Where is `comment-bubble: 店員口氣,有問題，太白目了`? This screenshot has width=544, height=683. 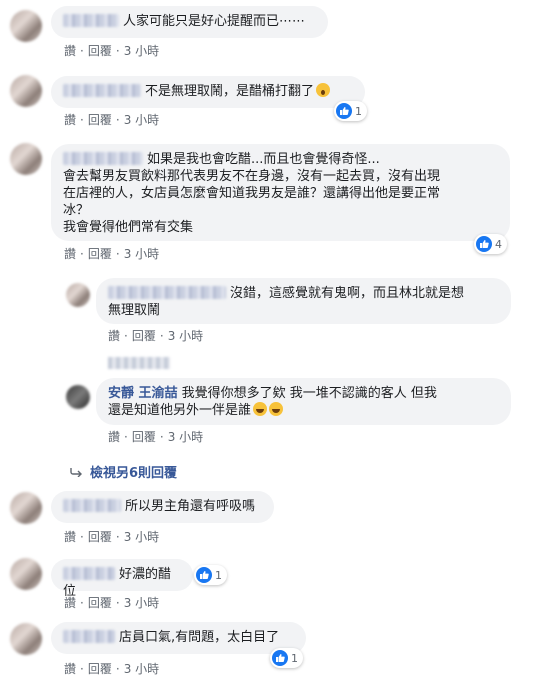
comment-bubble: 店員口氣,有問題，太白目了 is located at coordinates (178, 638).